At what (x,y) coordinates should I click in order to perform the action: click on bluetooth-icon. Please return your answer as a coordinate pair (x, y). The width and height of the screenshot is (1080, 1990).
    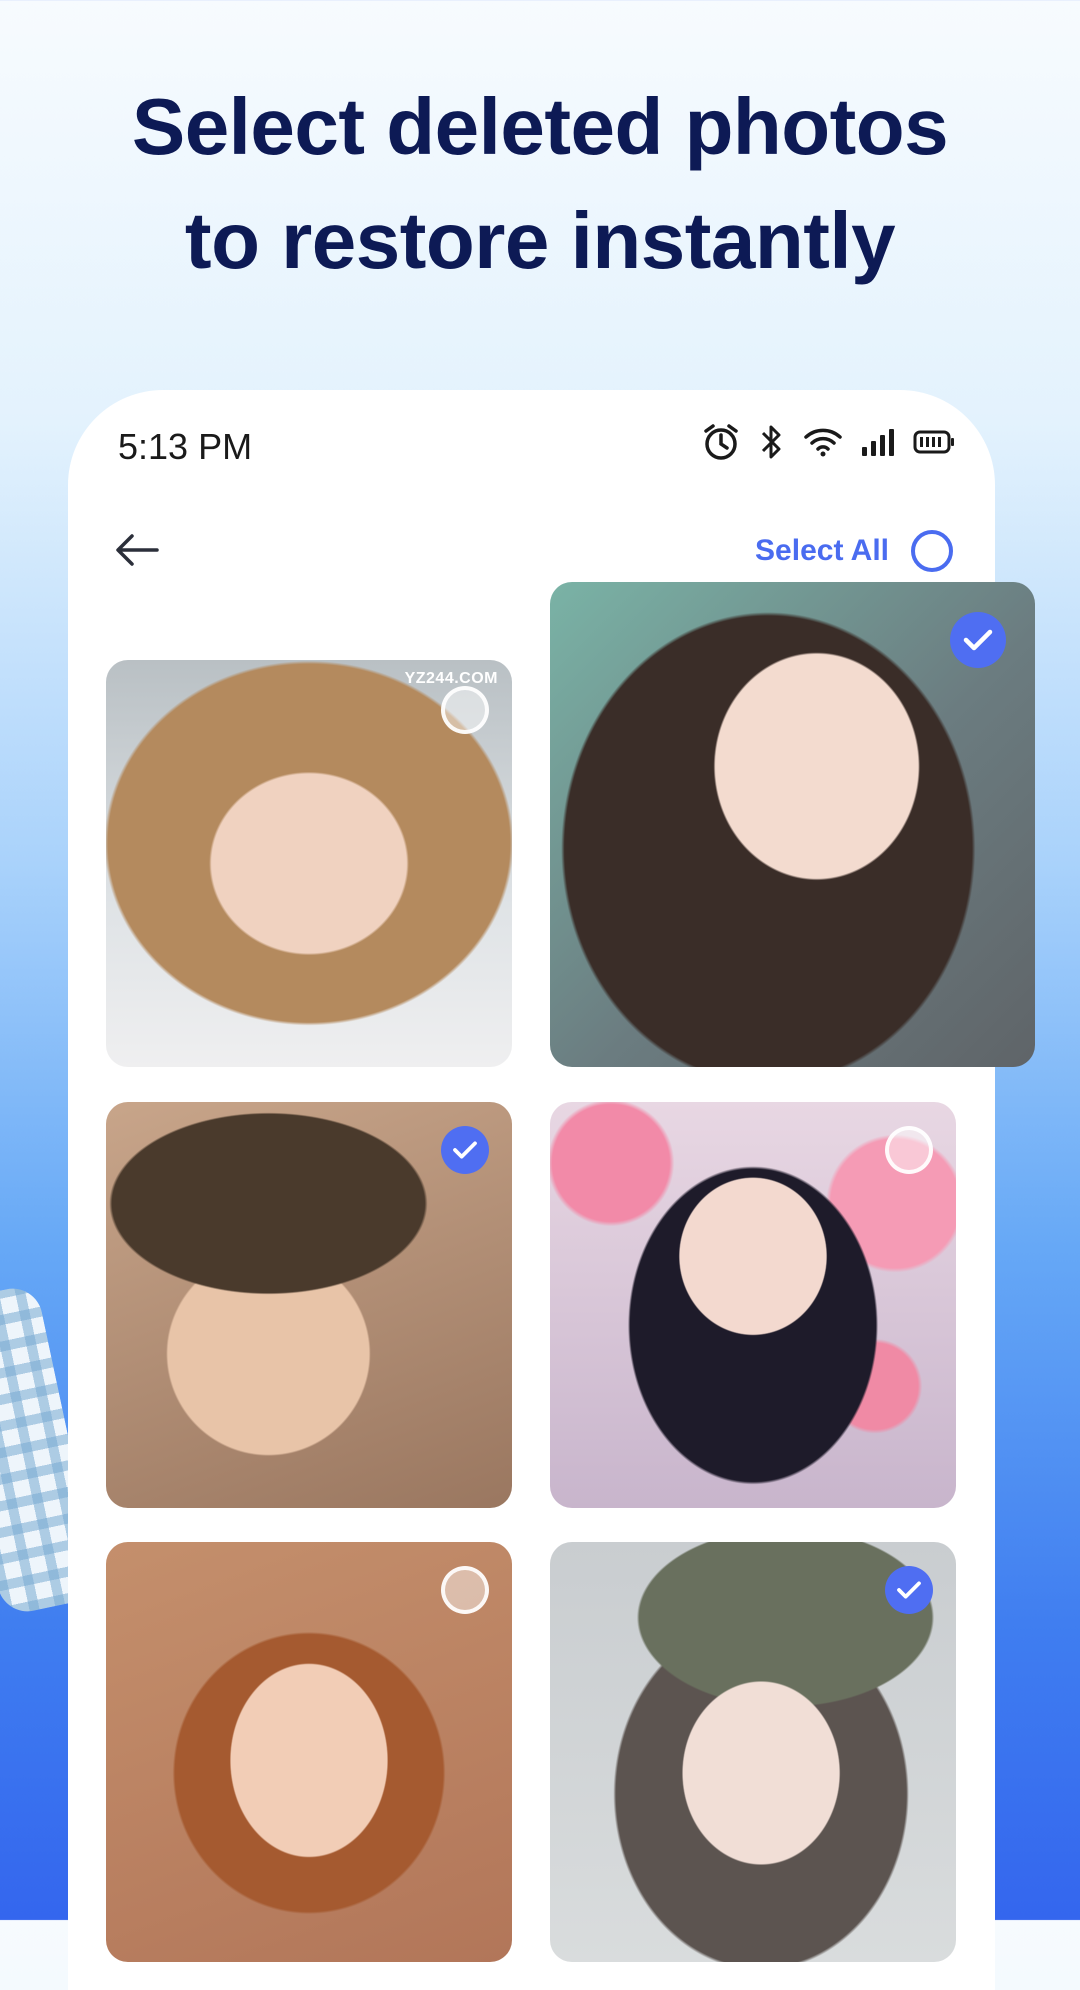
    Looking at the image, I should click on (771, 442).